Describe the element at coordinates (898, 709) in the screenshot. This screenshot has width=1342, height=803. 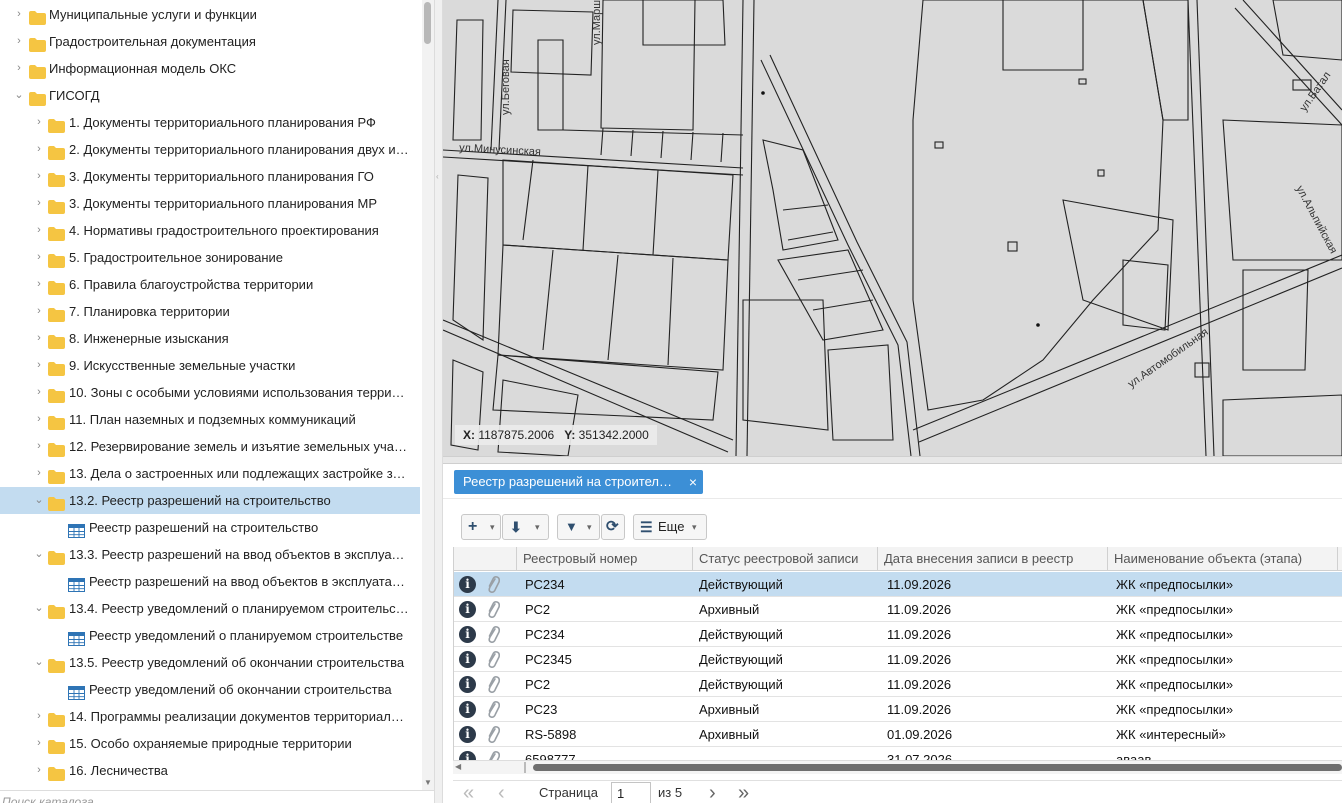
I see `table-row: i РС23 Архивный 11.09.2026 ЖК «предпосылки»` at that location.